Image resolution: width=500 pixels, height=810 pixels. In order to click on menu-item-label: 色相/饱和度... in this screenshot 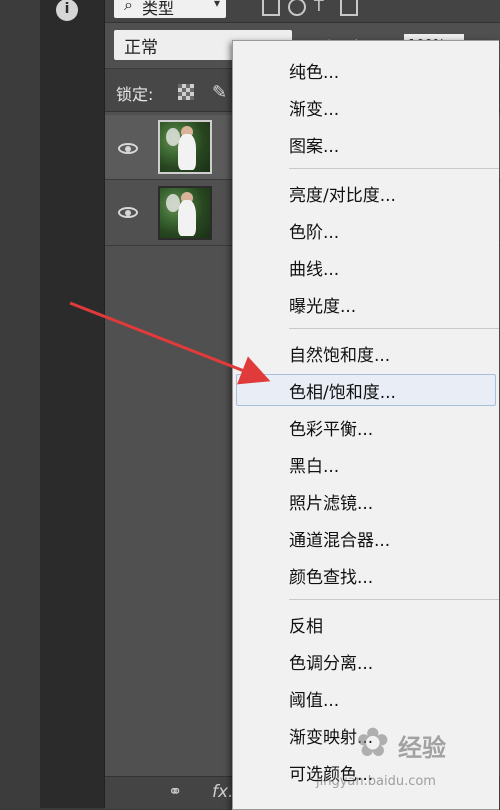, I will do `click(342, 393)`.